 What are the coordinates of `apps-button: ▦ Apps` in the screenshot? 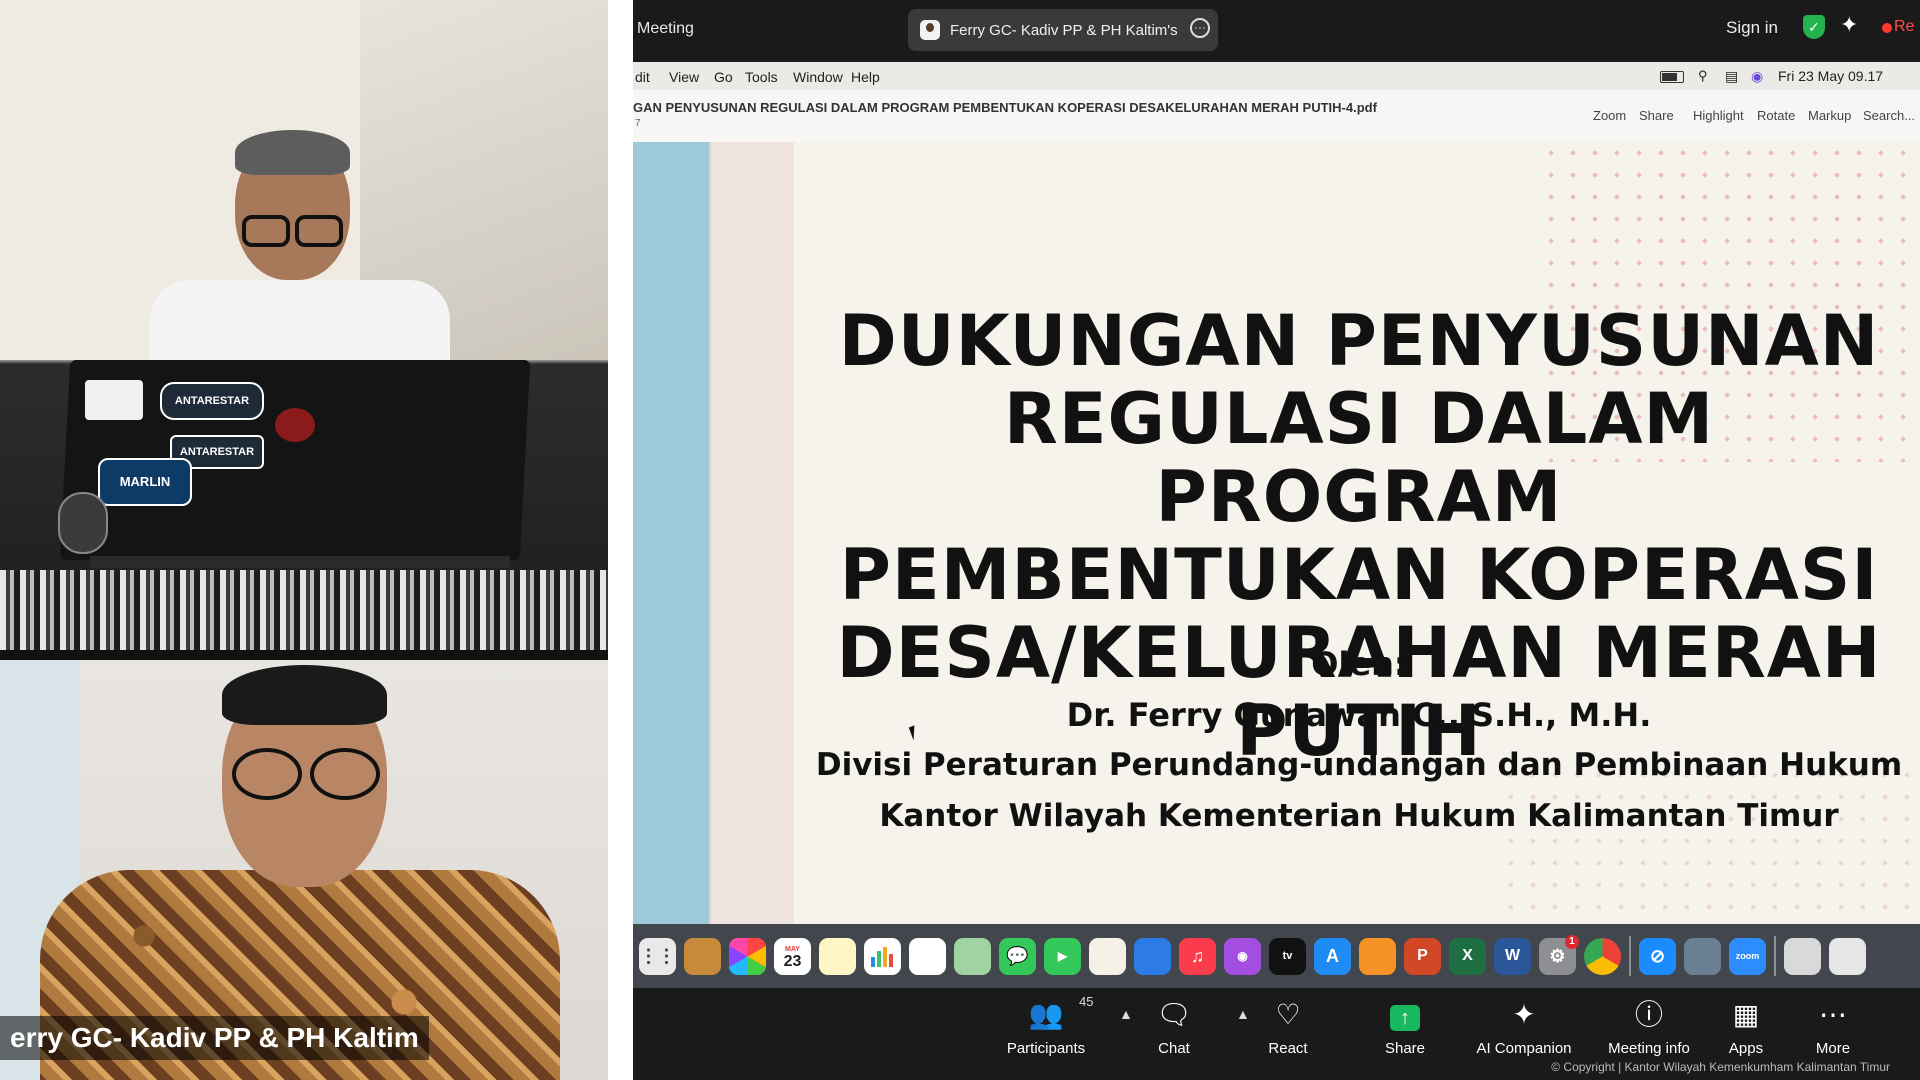 It's located at (1746, 1027).